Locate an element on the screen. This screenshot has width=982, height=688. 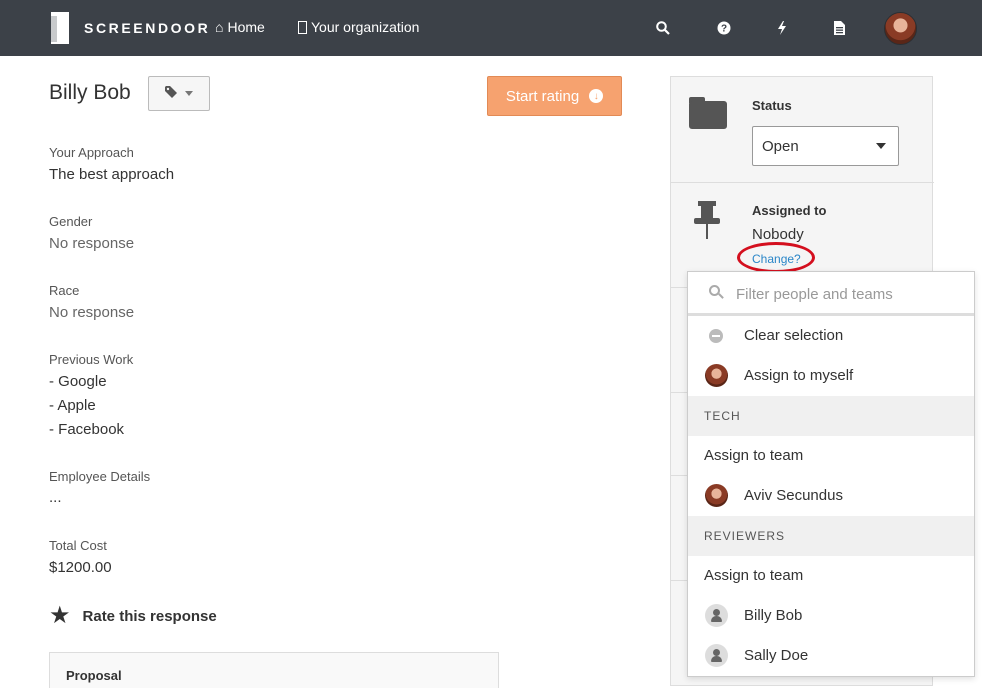
assignee-filter is located at coordinates (831, 294).